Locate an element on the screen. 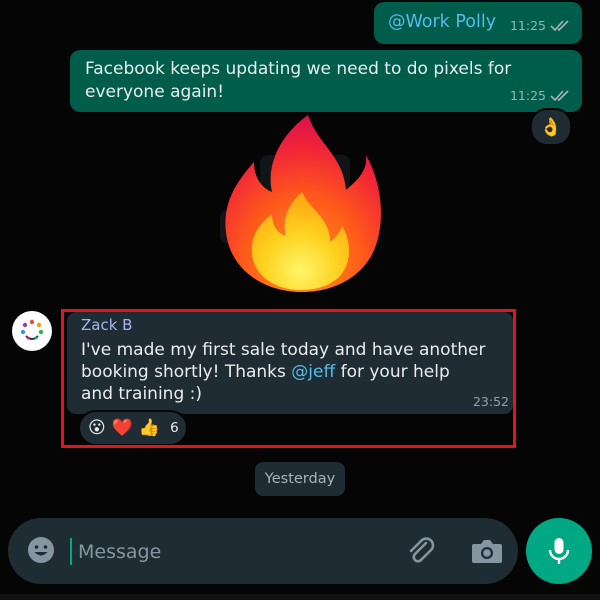  camera-icon is located at coordinates (487, 551).